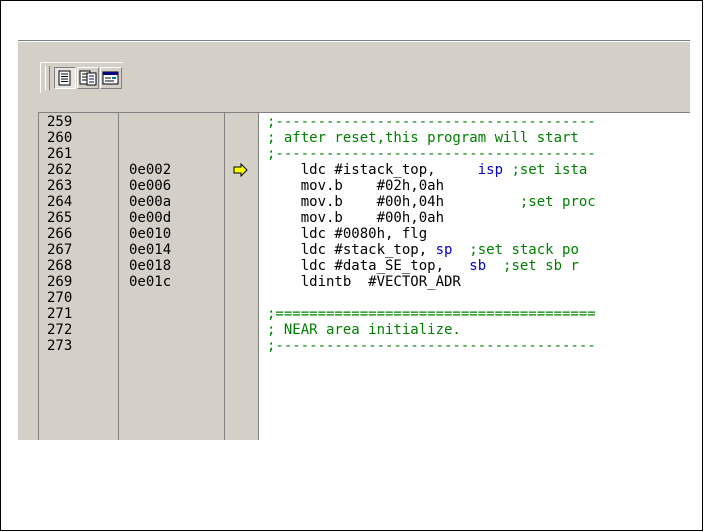 The width and height of the screenshot is (704, 532). I want to click on line-number: 262, so click(60, 170).